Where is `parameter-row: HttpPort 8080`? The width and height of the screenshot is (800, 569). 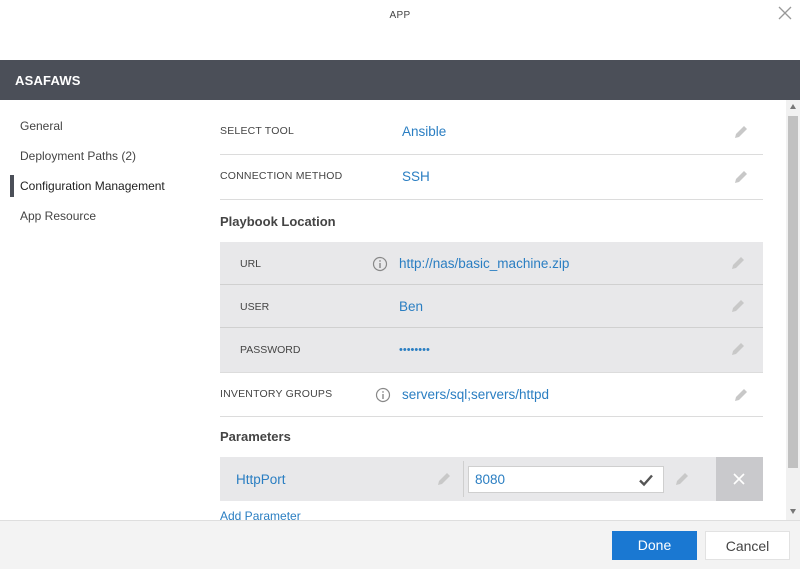 parameter-row: HttpPort 8080 is located at coordinates (491, 479).